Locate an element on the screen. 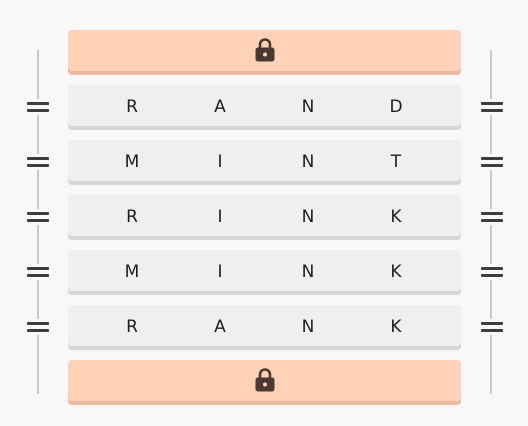 This screenshot has height=426, width=528. letter-tile: D is located at coordinates (396, 107).